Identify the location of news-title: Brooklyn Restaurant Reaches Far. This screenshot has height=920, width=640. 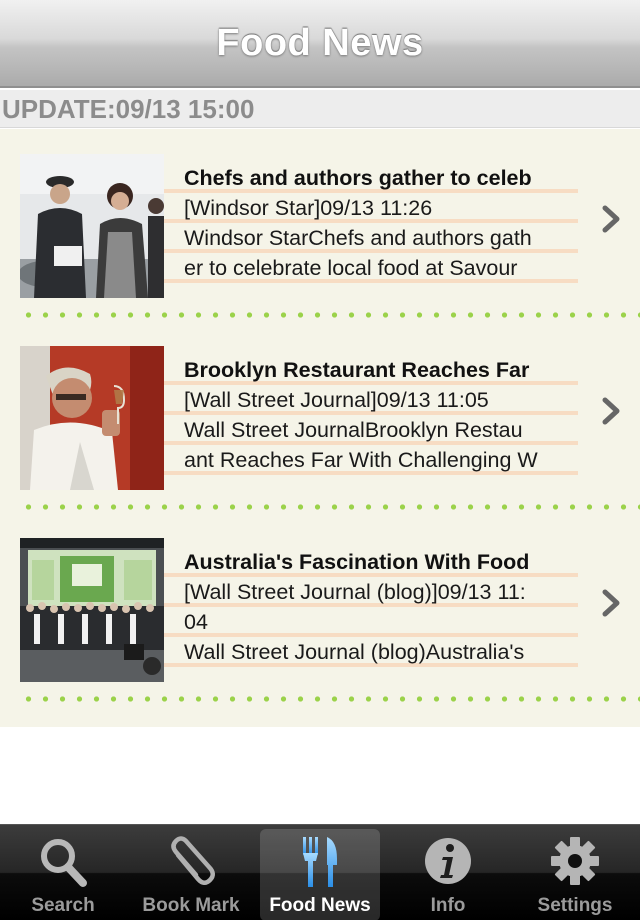
(357, 370).